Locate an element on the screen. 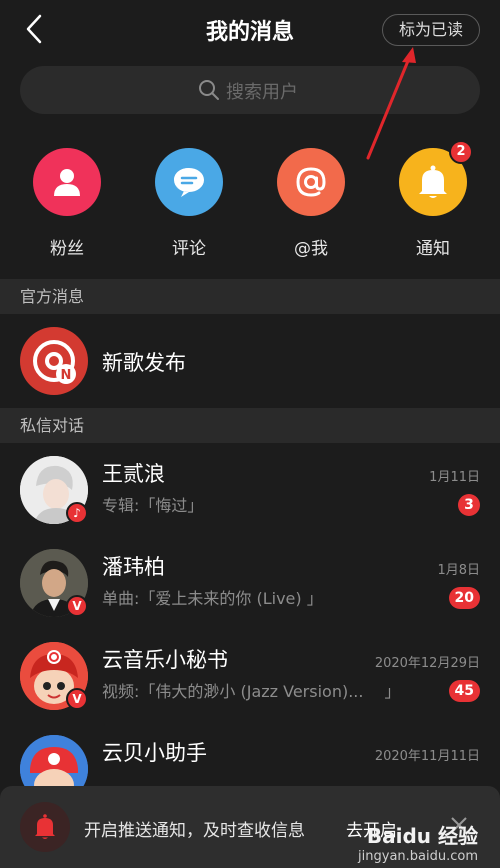 This screenshot has height=868, width=500. conversation-preview: 单曲:「爱上未来的你 (Live) 」 is located at coordinates (212, 598).